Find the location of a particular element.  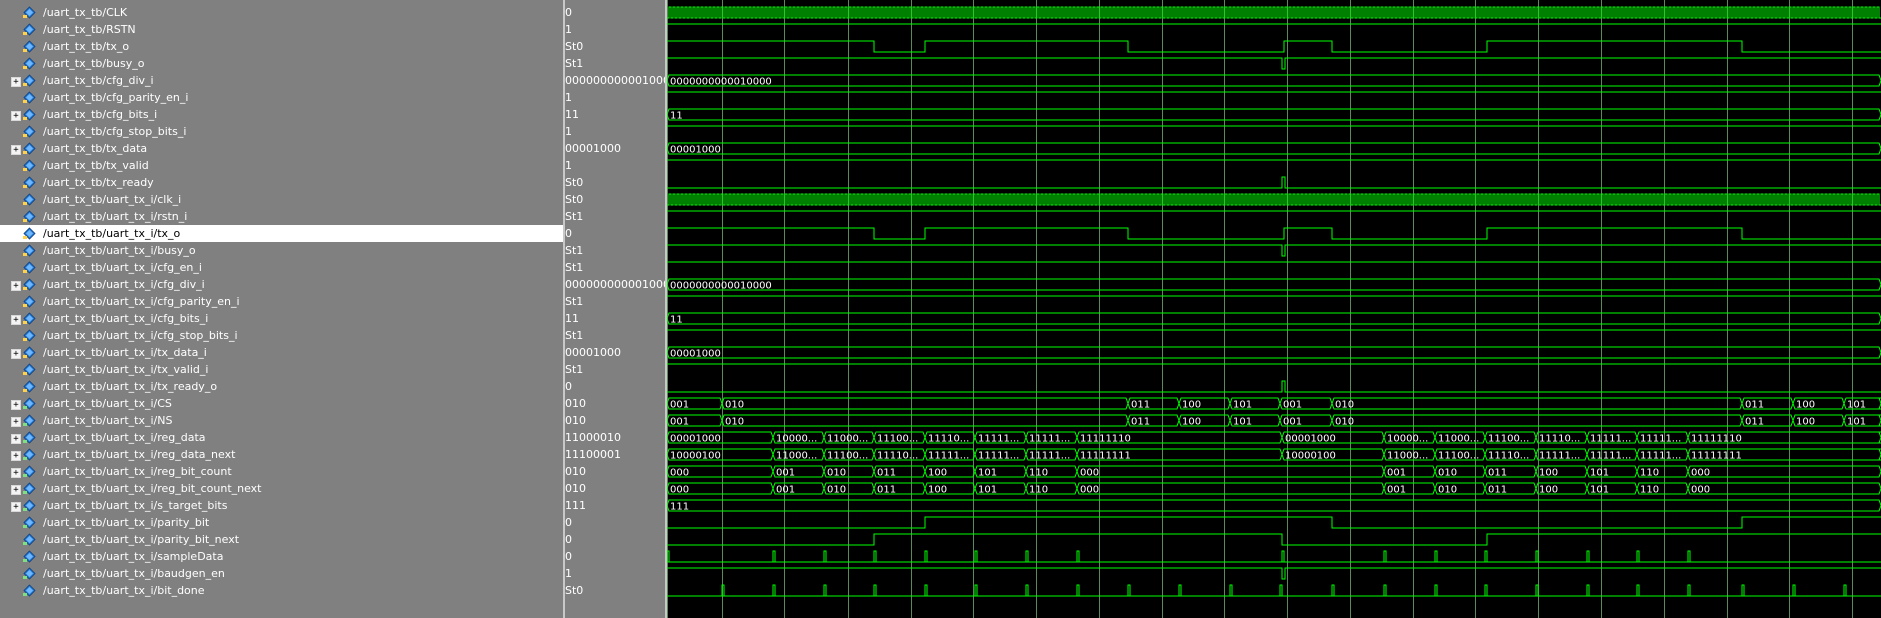

signal-value: 11 is located at coordinates (572, 318).